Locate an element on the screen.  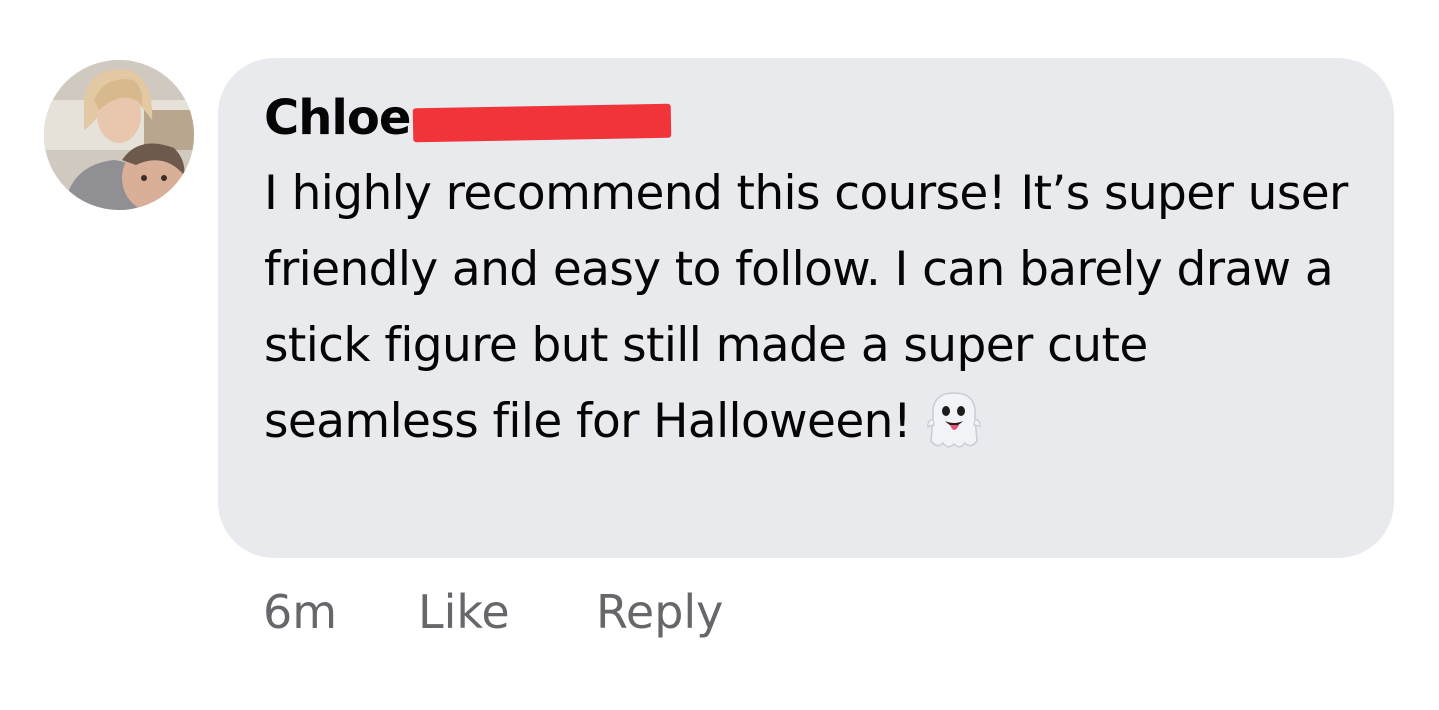
avatar-photo is located at coordinates (119, 135).